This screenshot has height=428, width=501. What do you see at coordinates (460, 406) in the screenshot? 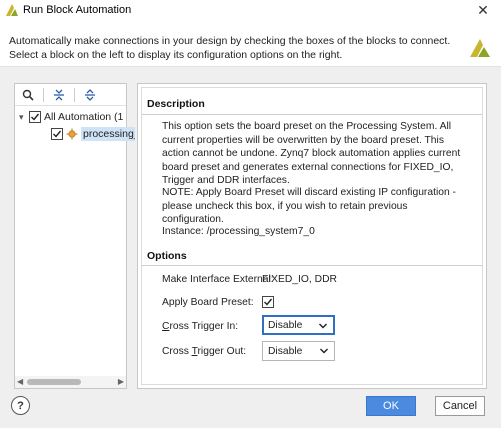
I see `cancel-button: Cancel` at bounding box center [460, 406].